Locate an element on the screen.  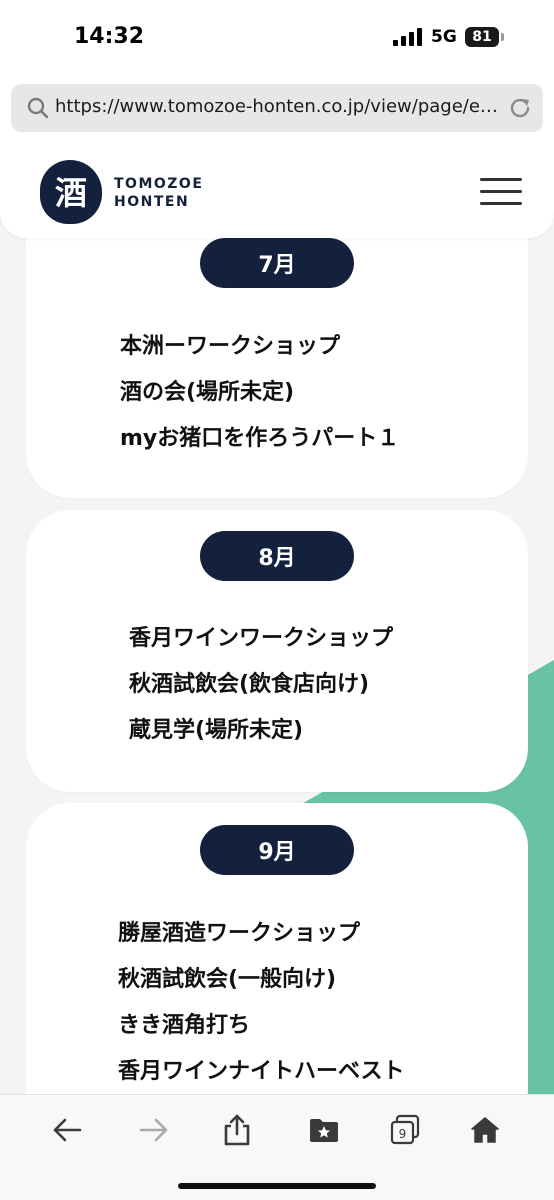
forward-arrow-icon is located at coordinates (153, 1130).